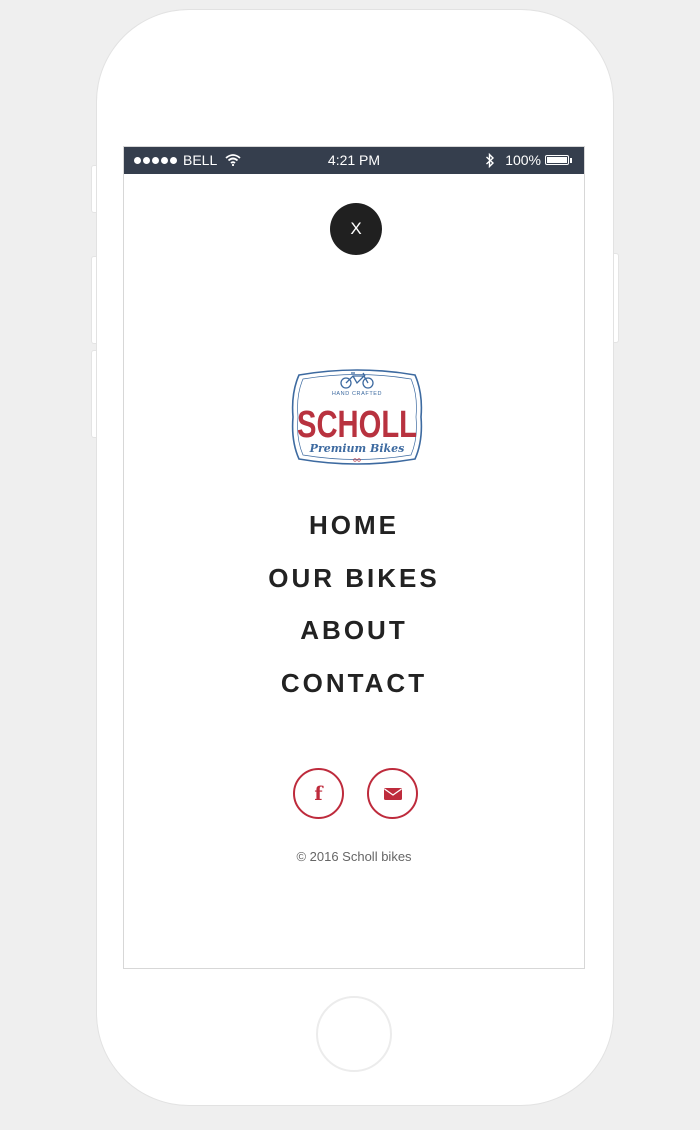 Image resolution: width=700 pixels, height=1130 pixels. What do you see at coordinates (357, 448) in the screenshot?
I see `logo-subtitle: Premium Bikes` at bounding box center [357, 448].